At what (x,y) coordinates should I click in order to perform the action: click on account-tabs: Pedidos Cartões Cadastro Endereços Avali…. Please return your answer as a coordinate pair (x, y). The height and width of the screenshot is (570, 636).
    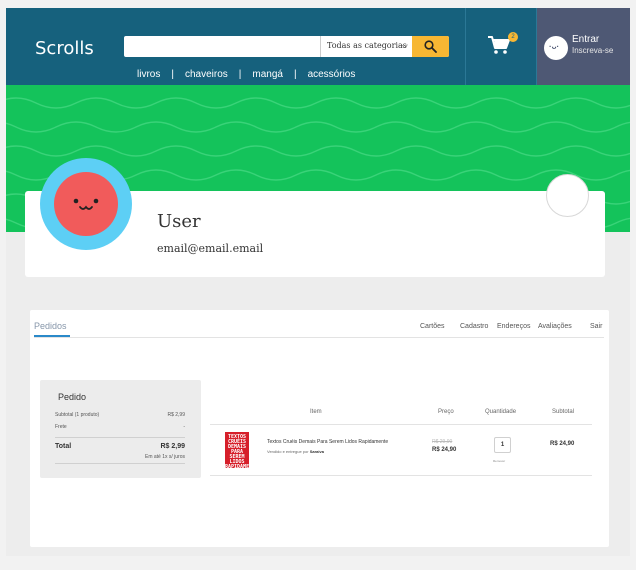
    Looking at the image, I should click on (319, 329).